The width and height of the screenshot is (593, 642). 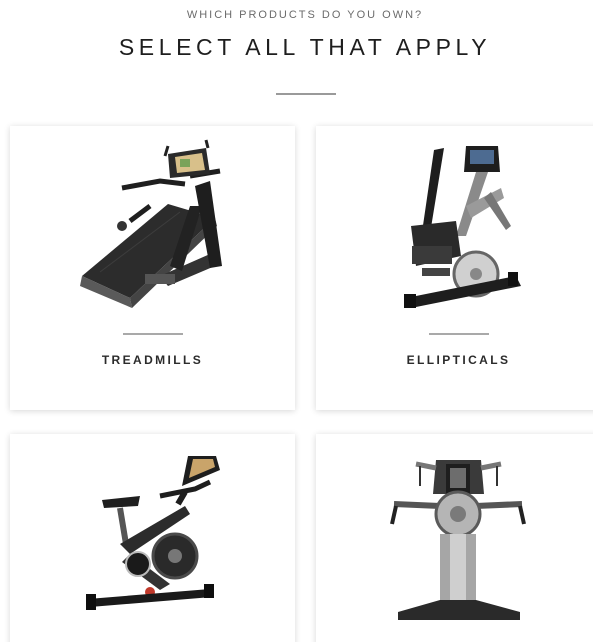 What do you see at coordinates (151, 223) in the screenshot?
I see `treadmill-icon` at bounding box center [151, 223].